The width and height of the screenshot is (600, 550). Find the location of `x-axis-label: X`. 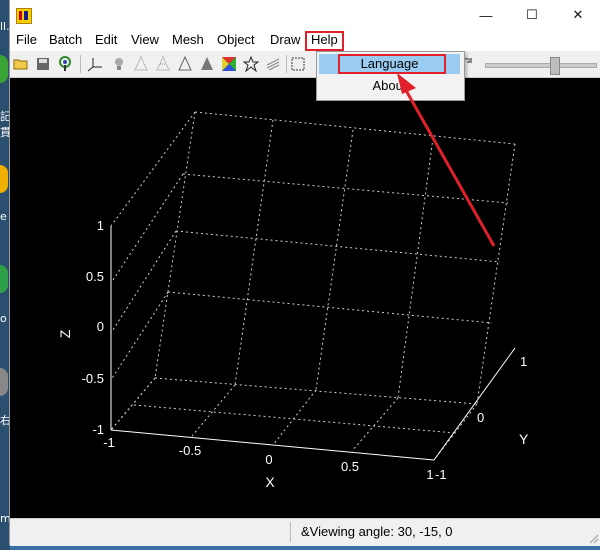

x-axis-label: X is located at coordinates (270, 482).